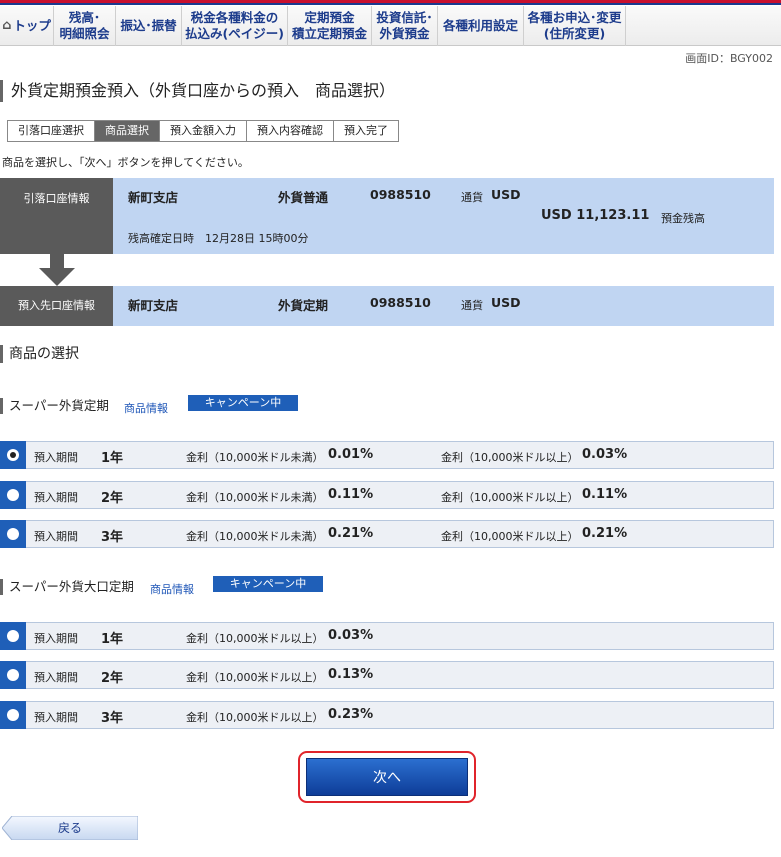 Image resolution: width=781 pixels, height=857 pixels. What do you see at coordinates (405, 26) in the screenshot?
I see `nav-investment: 投資信託･ 外貨預金` at bounding box center [405, 26].